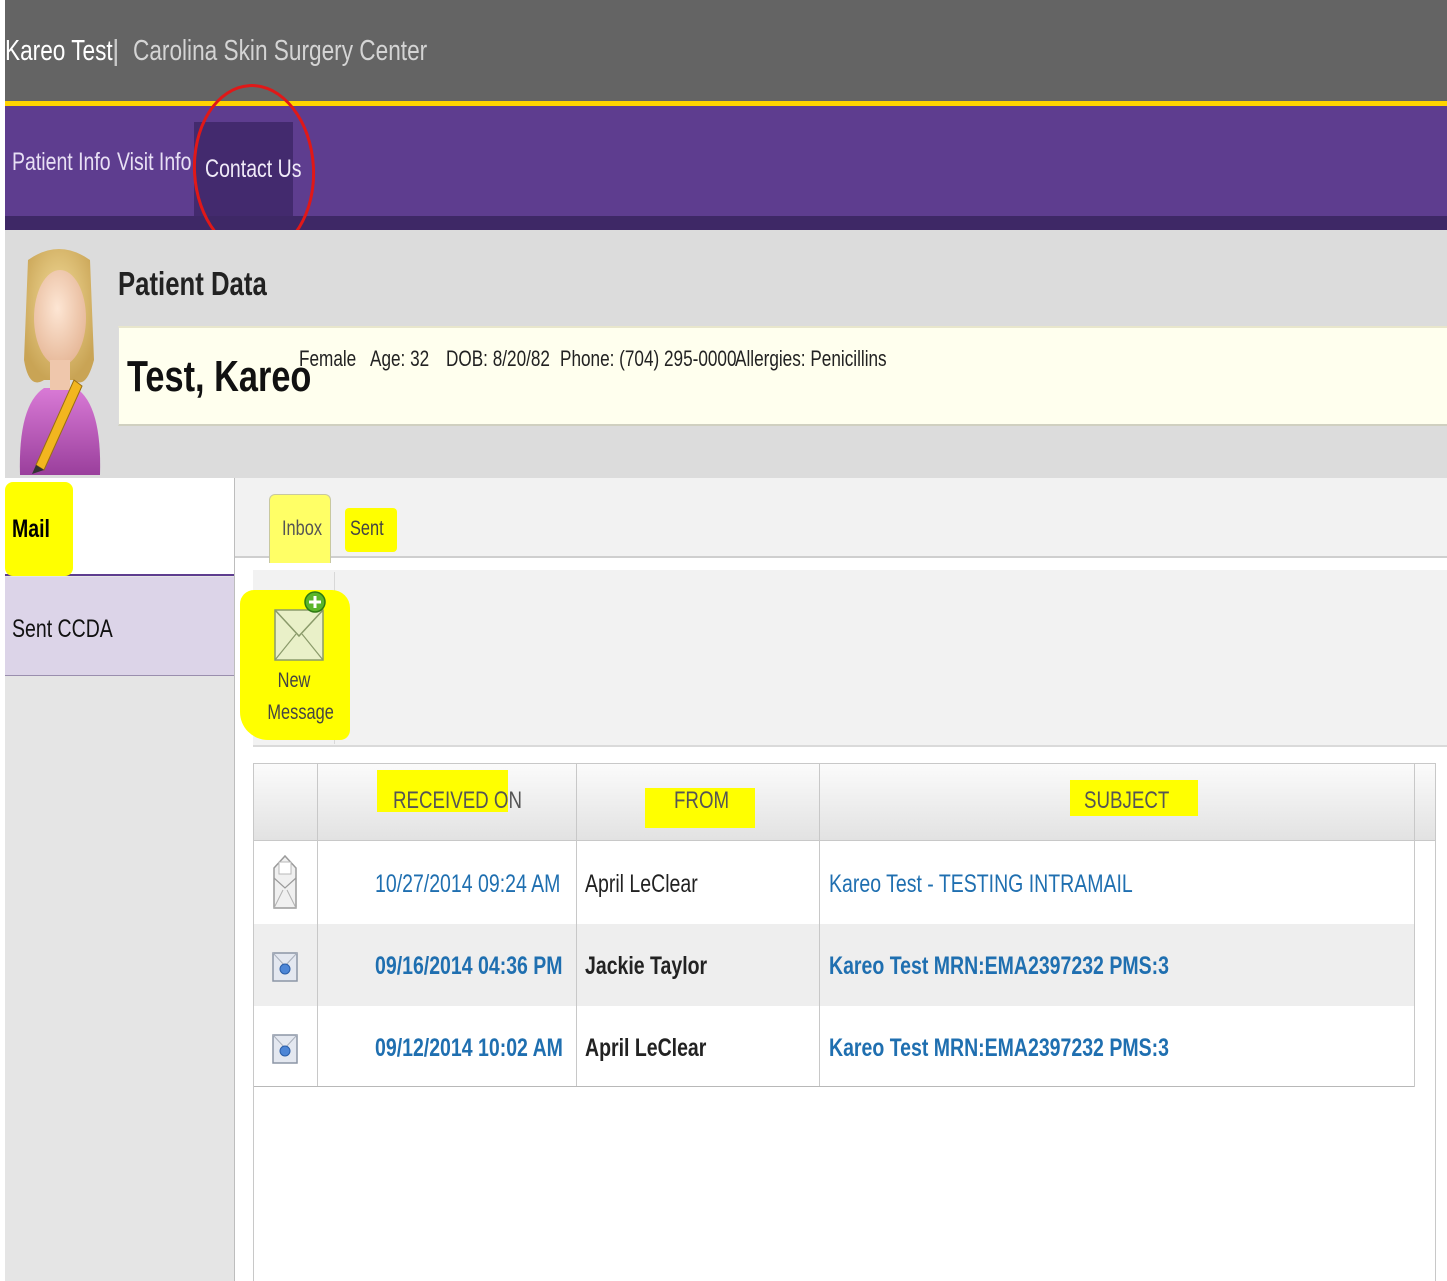  Describe the element at coordinates (296, 663) in the screenshot. I see `new-message-button: New Message` at that location.